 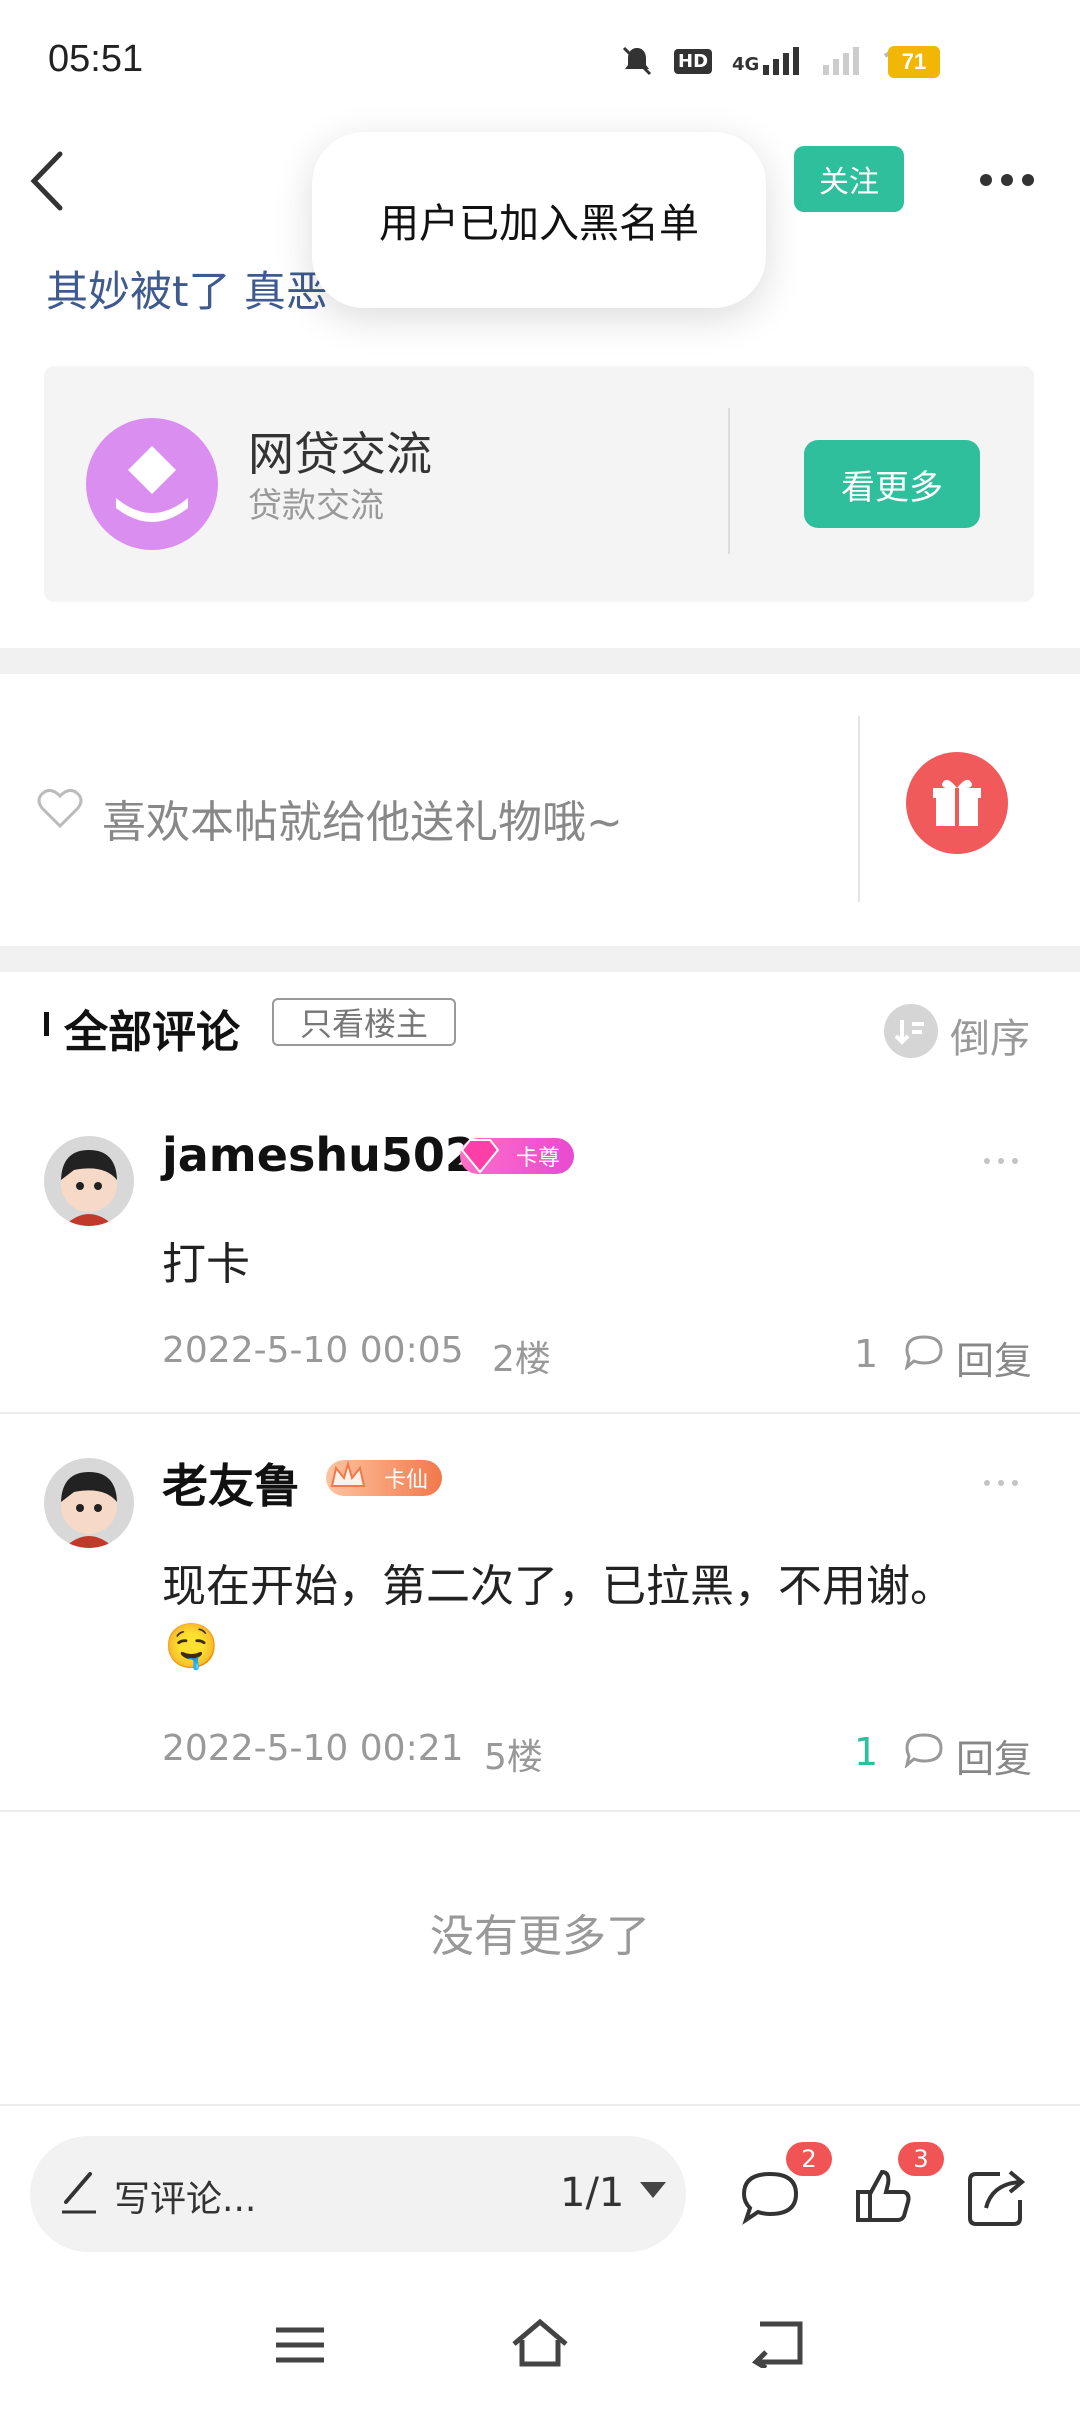 What do you see at coordinates (152, 484) in the screenshot?
I see `forum-logo-icon` at bounding box center [152, 484].